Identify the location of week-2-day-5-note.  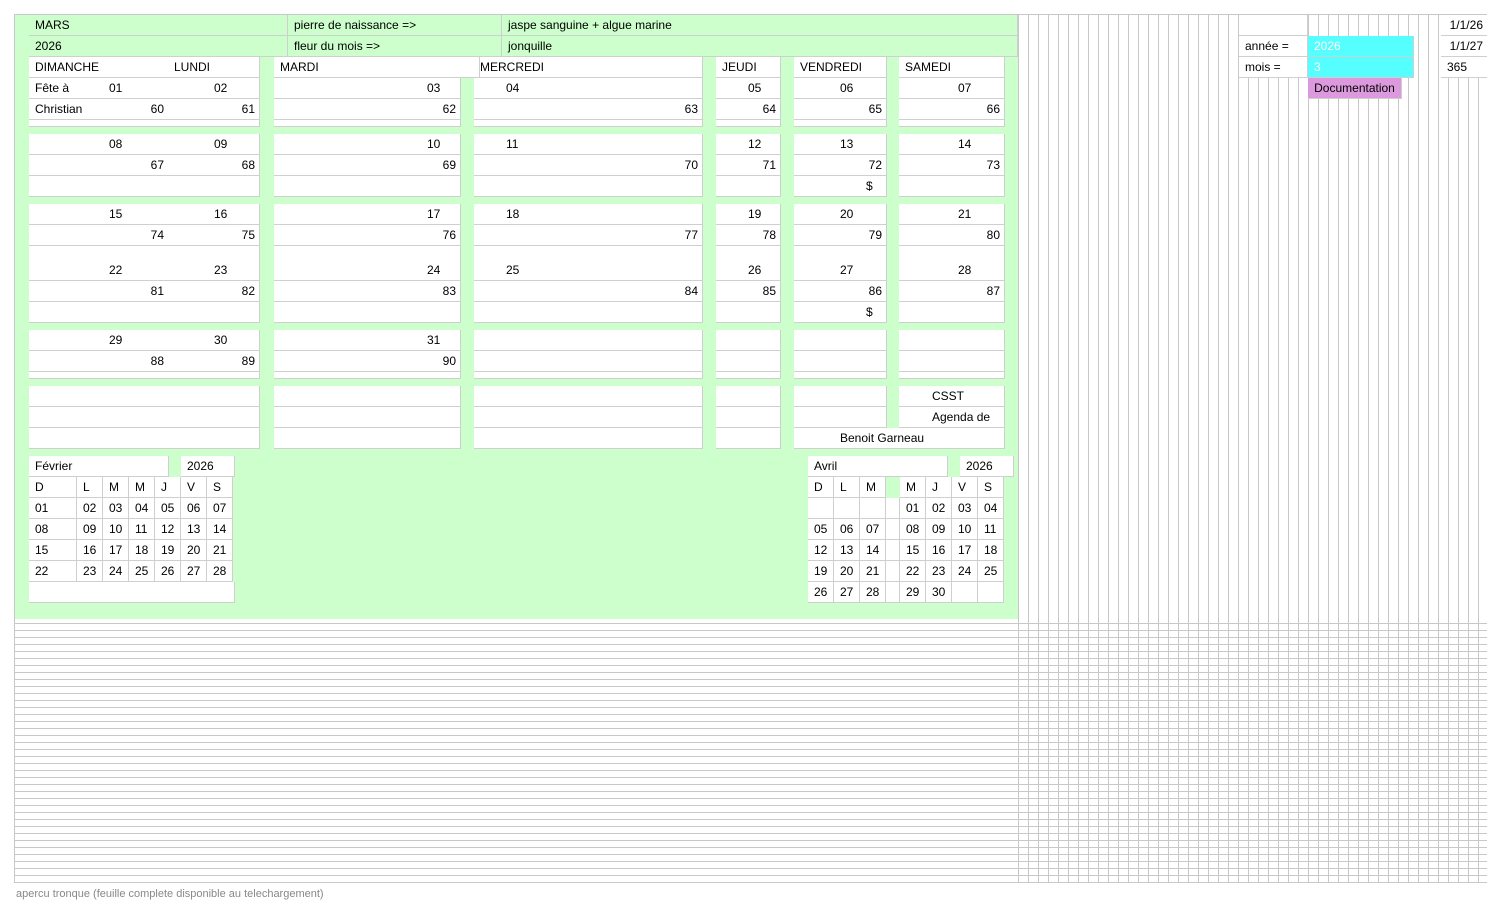
(748, 186).